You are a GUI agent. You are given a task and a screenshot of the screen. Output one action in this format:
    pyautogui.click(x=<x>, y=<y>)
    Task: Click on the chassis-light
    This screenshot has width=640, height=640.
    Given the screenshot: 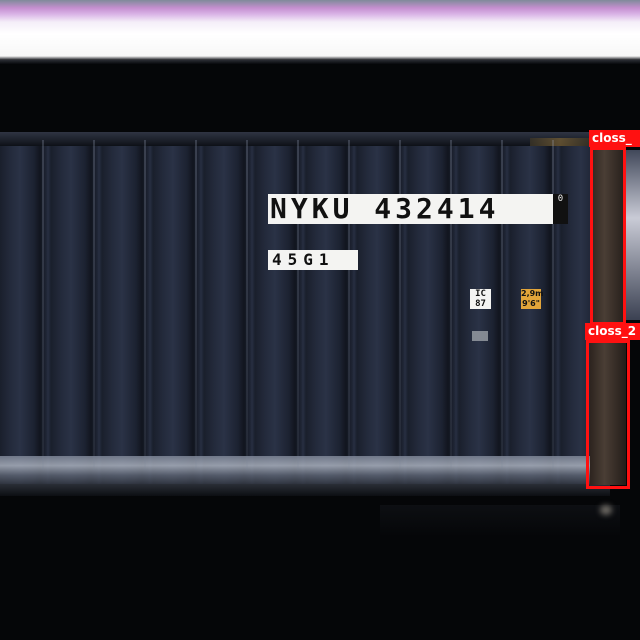 What is the action you would take?
    pyautogui.click(x=606, y=510)
    